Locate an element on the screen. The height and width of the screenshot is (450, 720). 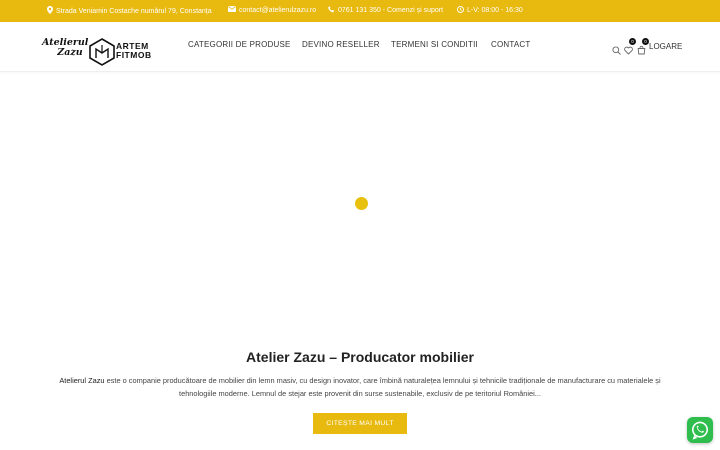
email-link: contact@atelierulzazu.ro is located at coordinates (277, 10).